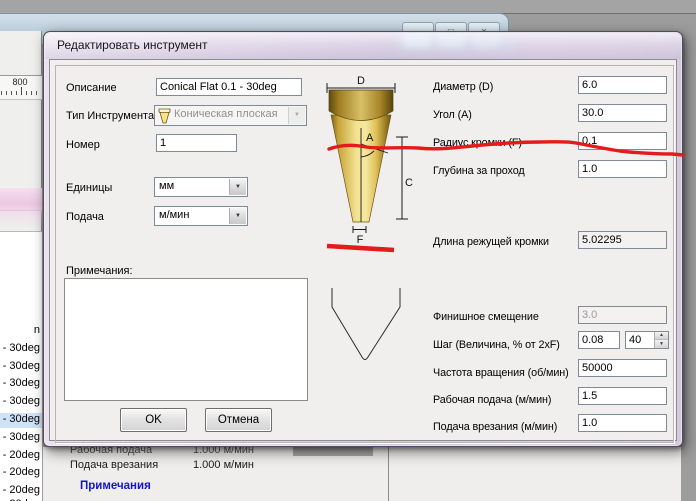  Describe the element at coordinates (114, 465) in the screenshot. I see `plunge-feed-row-label: Подача врезания` at that location.